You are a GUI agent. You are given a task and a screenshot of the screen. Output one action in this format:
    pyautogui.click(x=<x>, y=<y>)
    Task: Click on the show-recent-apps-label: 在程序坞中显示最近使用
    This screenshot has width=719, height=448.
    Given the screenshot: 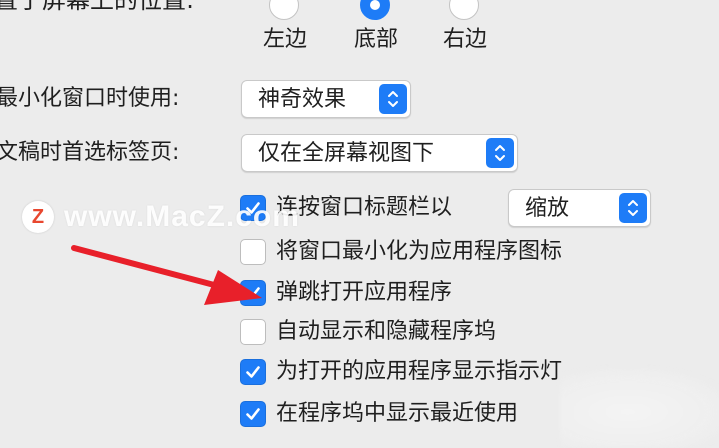 What is the action you would take?
    pyautogui.click(x=397, y=413)
    